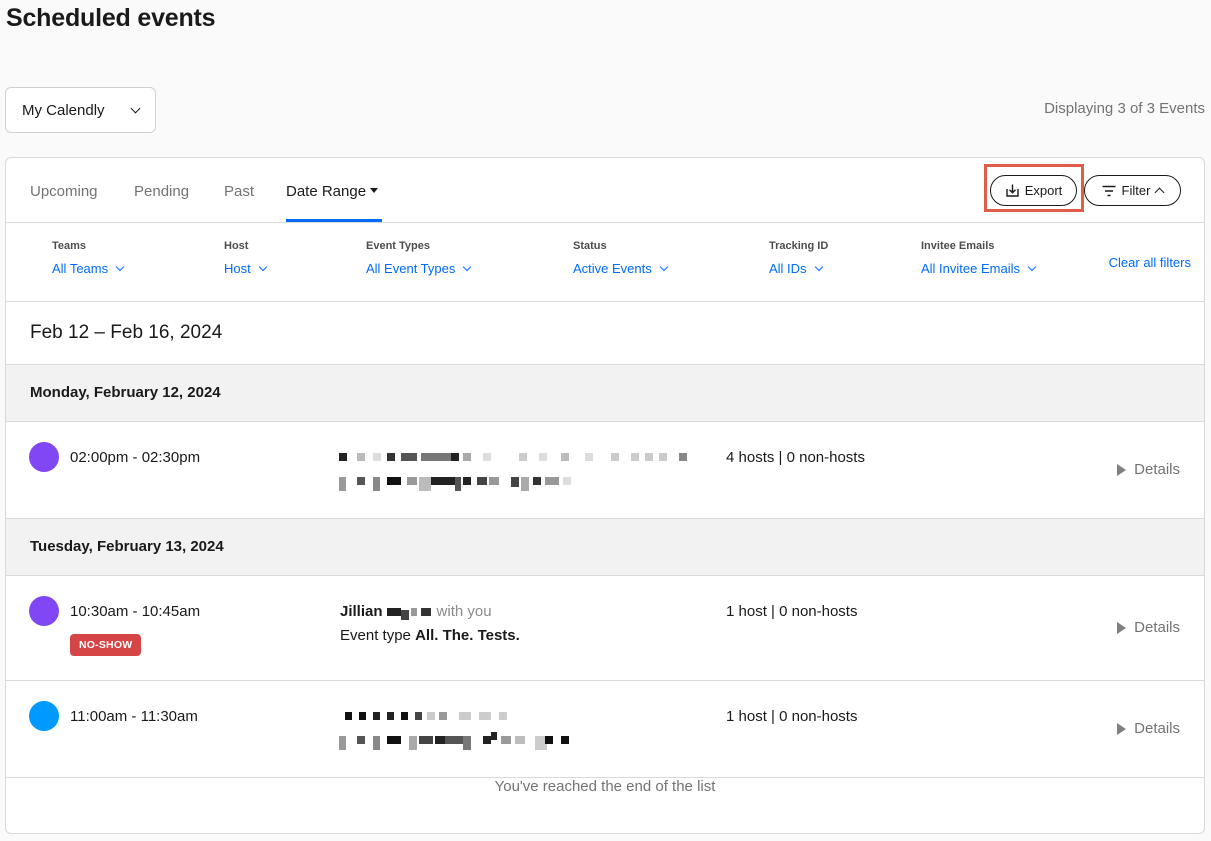 The width and height of the screenshot is (1211, 841). What do you see at coordinates (590, 246) in the screenshot?
I see `filter-status-label: Status` at bounding box center [590, 246].